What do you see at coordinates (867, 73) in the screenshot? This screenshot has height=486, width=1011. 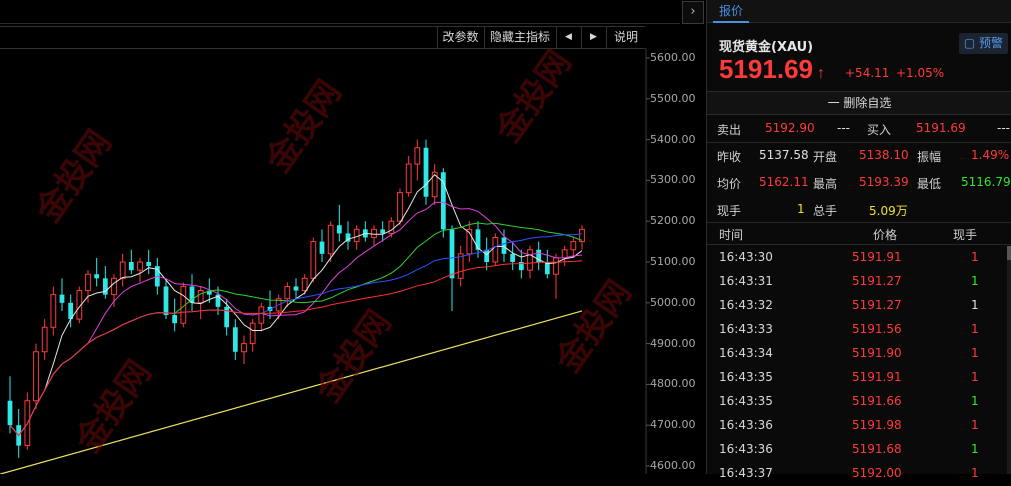 I see `price-change: +54.11` at bounding box center [867, 73].